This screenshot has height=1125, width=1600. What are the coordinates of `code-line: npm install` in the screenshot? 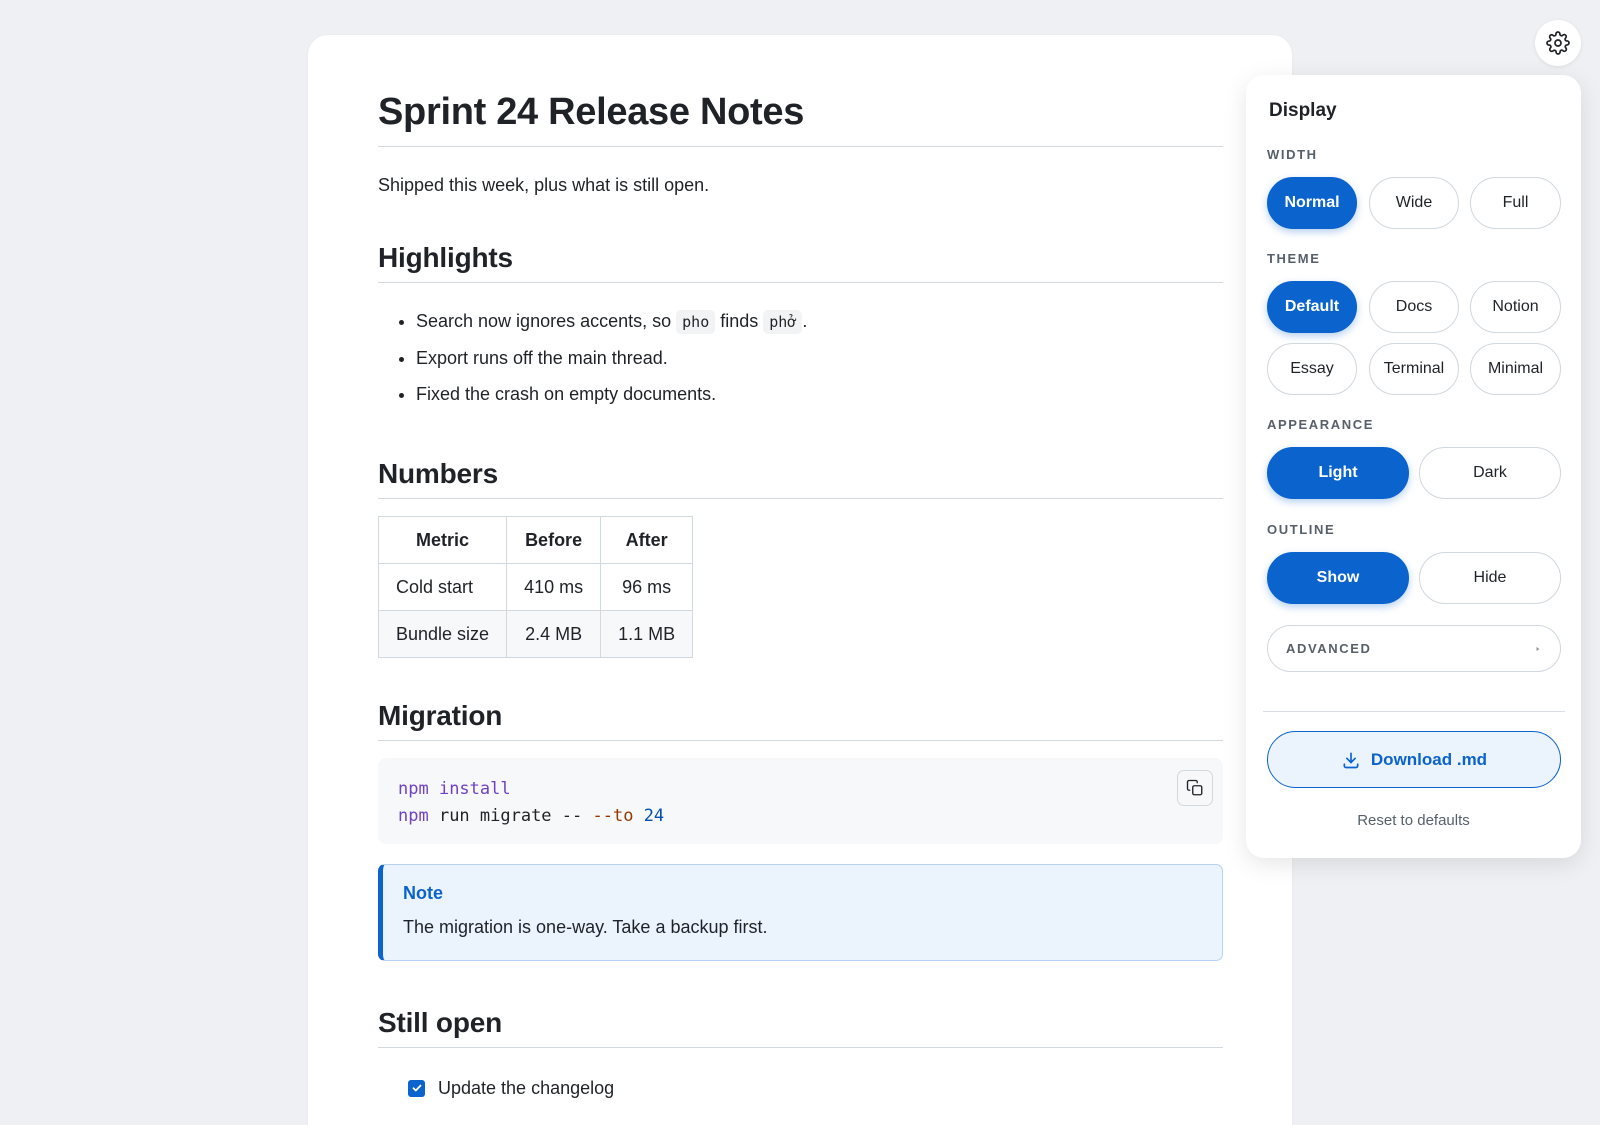 It's located at (454, 789).